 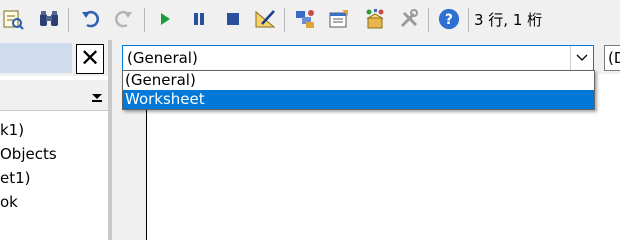 I want to click on procedure-combo-value: (D, so click(x=614, y=58).